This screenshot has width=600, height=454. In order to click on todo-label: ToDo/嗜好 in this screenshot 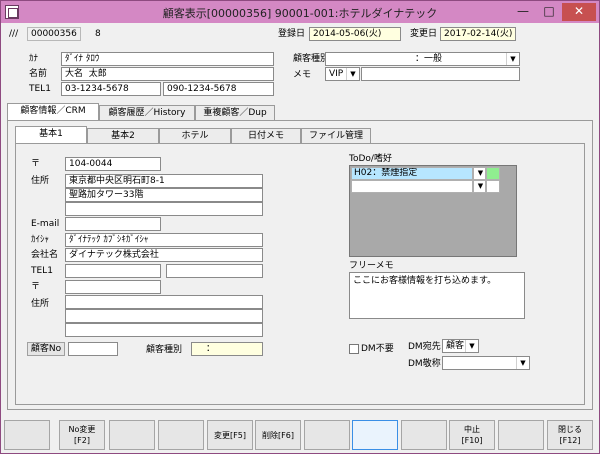, I will do `click(370, 159)`.